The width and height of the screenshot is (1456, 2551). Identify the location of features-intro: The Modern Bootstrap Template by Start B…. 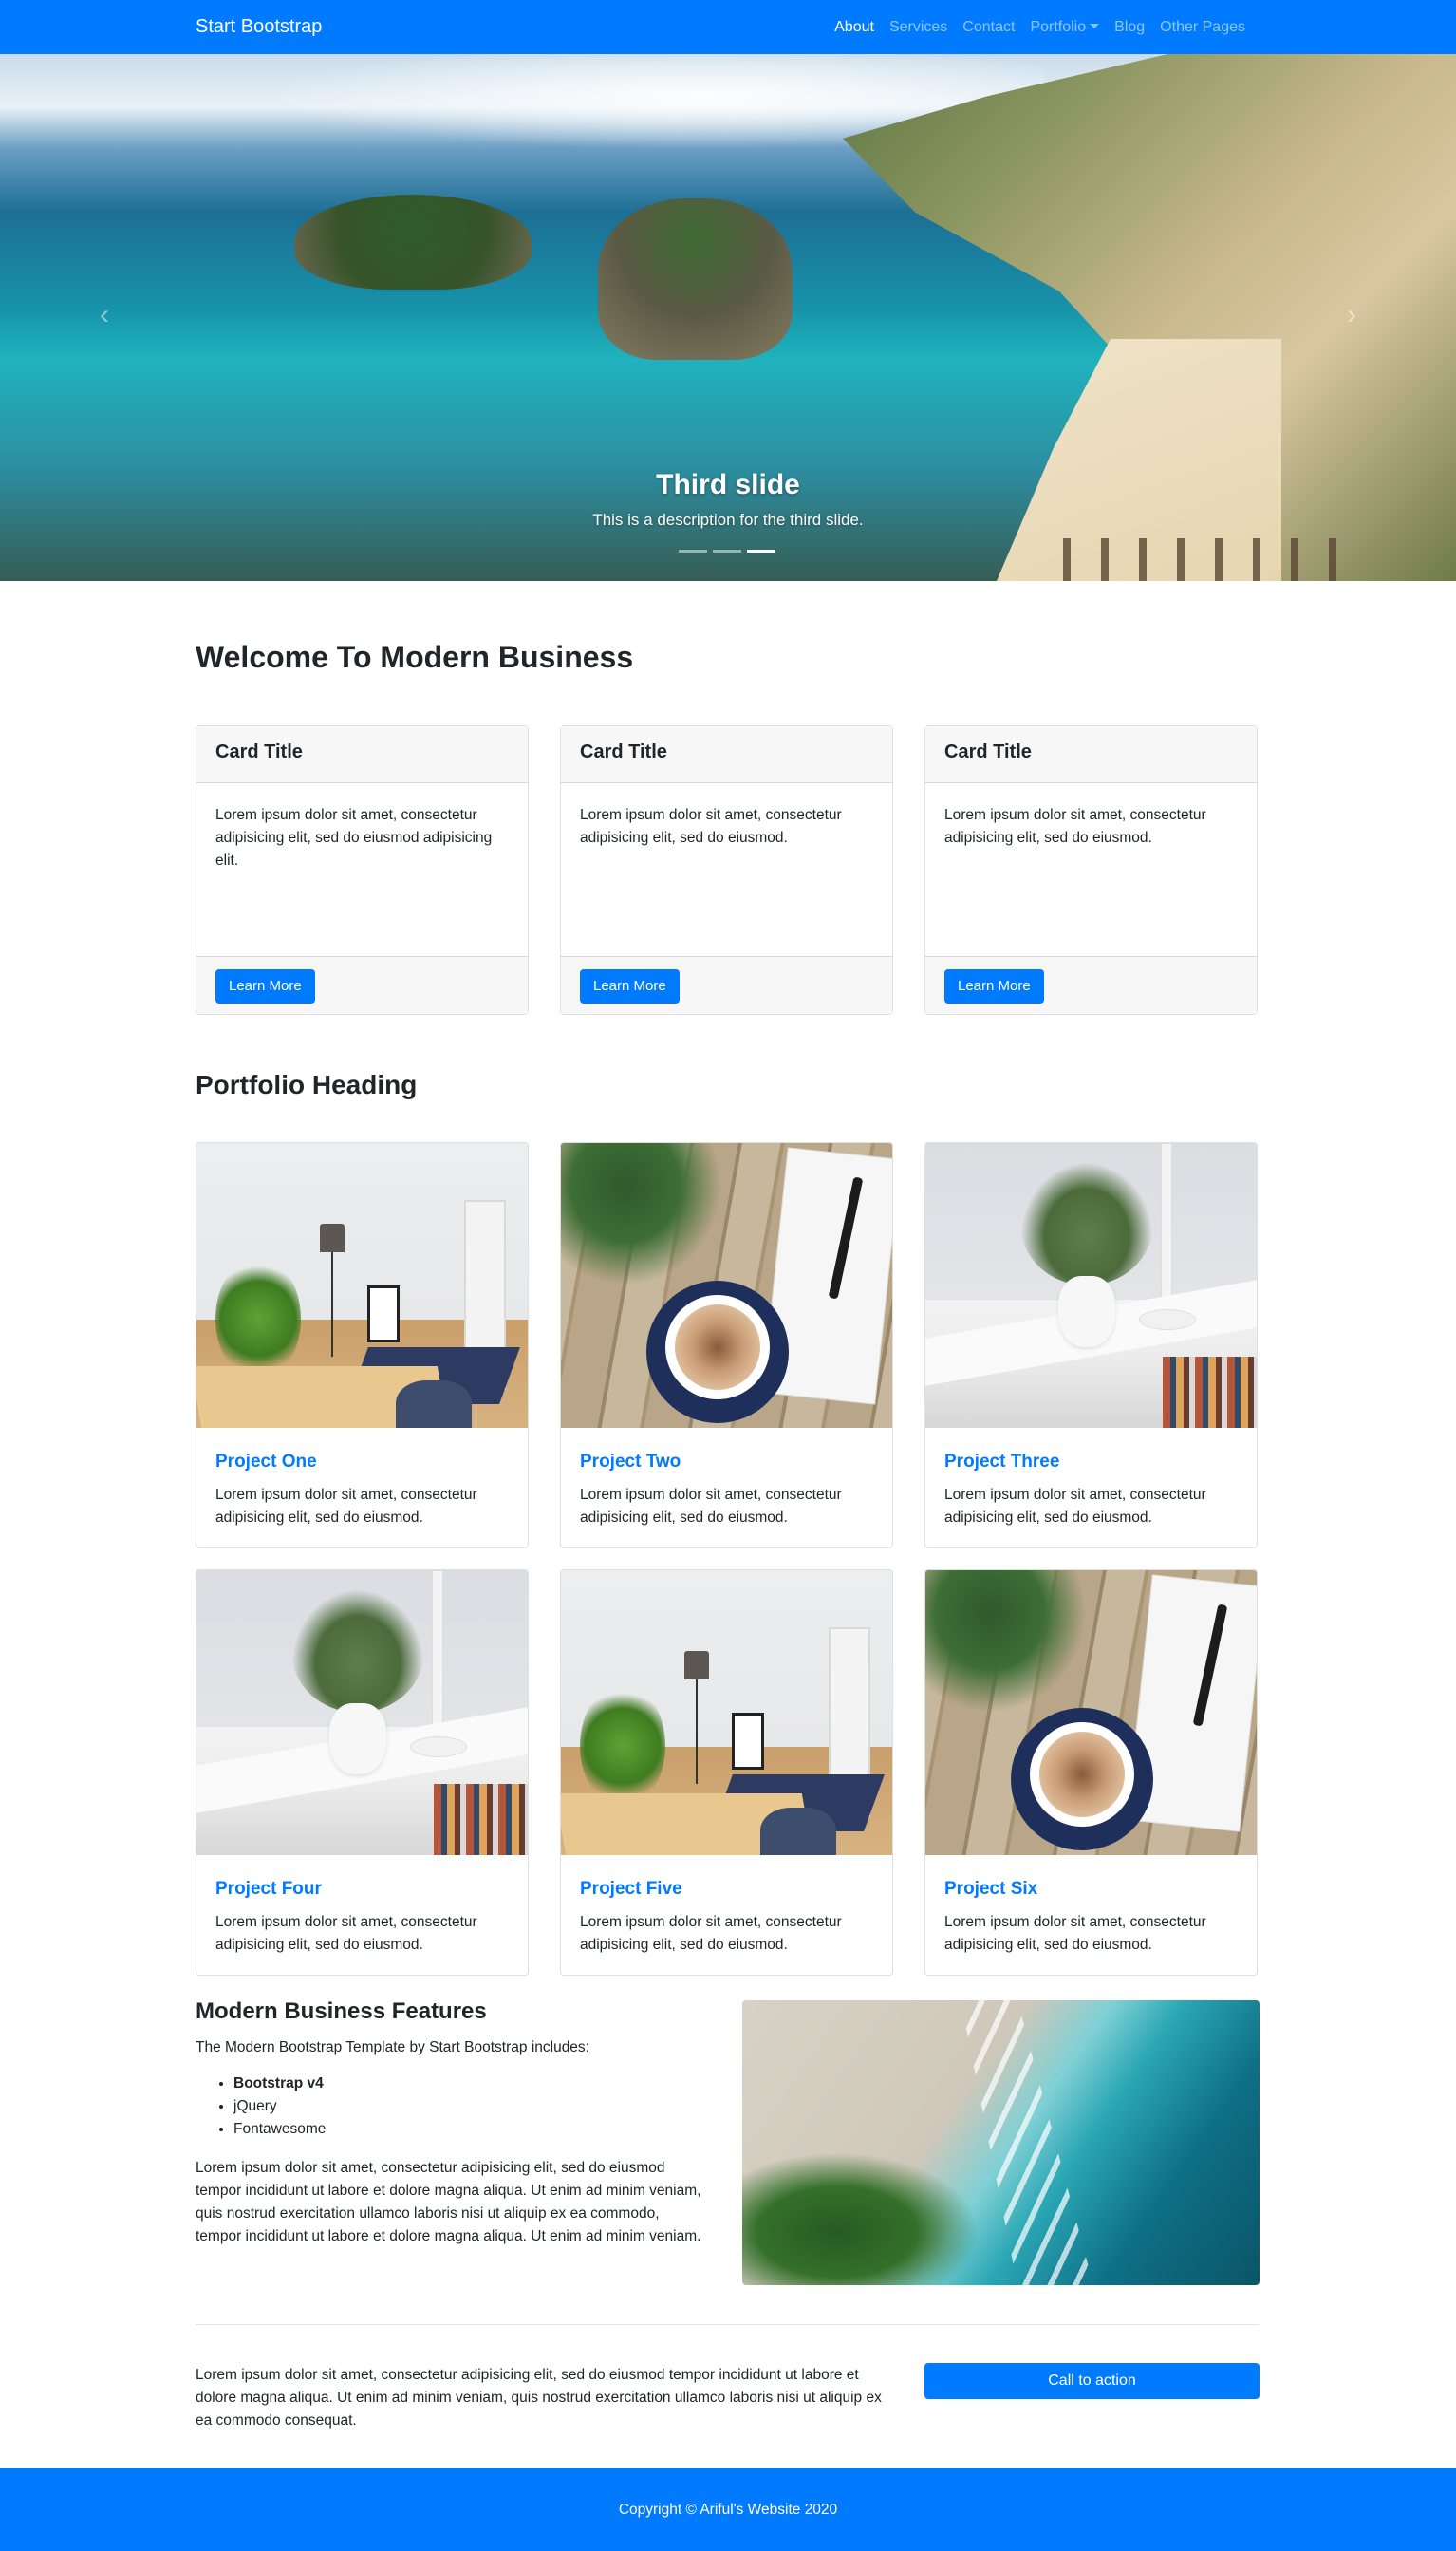
(392, 2047).